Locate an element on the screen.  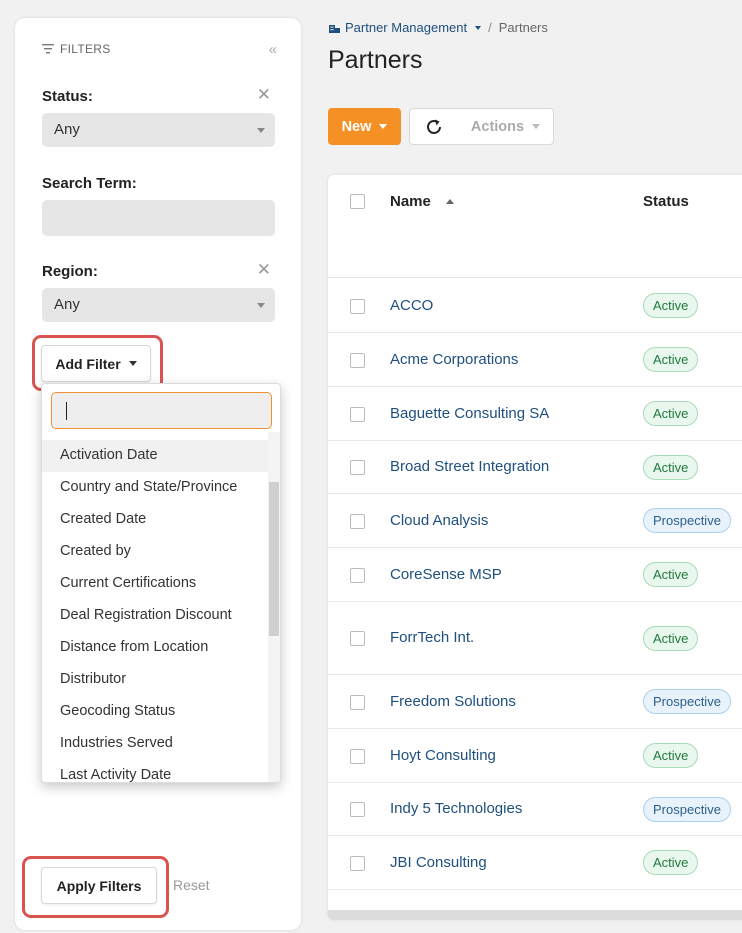
new-button: New is located at coordinates (364, 126).